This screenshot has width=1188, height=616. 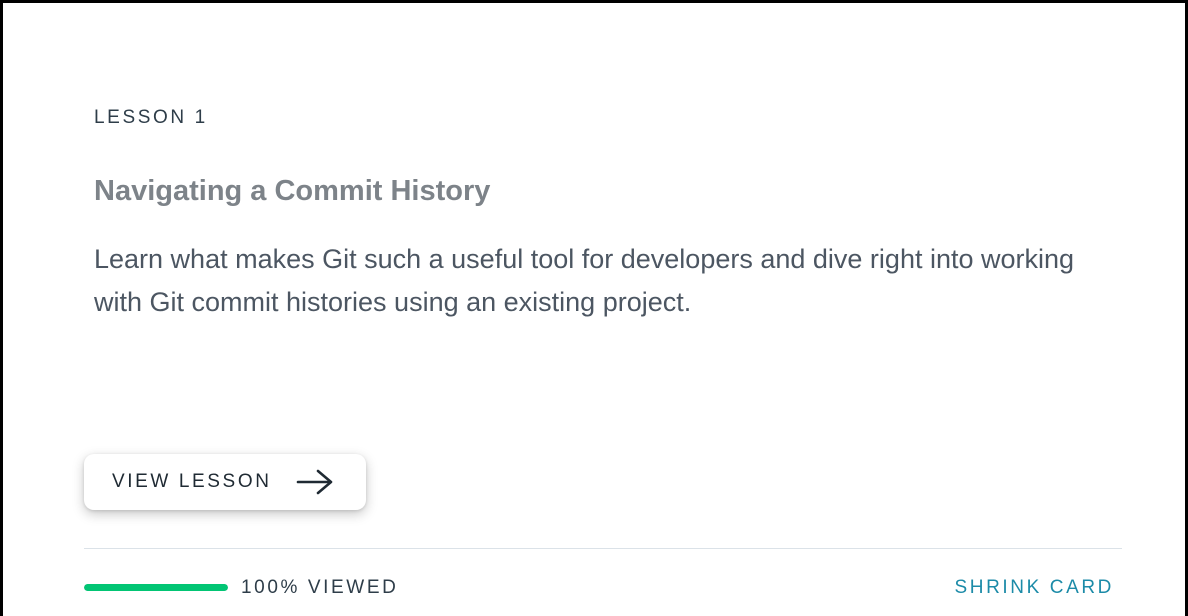 I want to click on shrink-card-link: SHRINK CARD, so click(x=1034, y=588).